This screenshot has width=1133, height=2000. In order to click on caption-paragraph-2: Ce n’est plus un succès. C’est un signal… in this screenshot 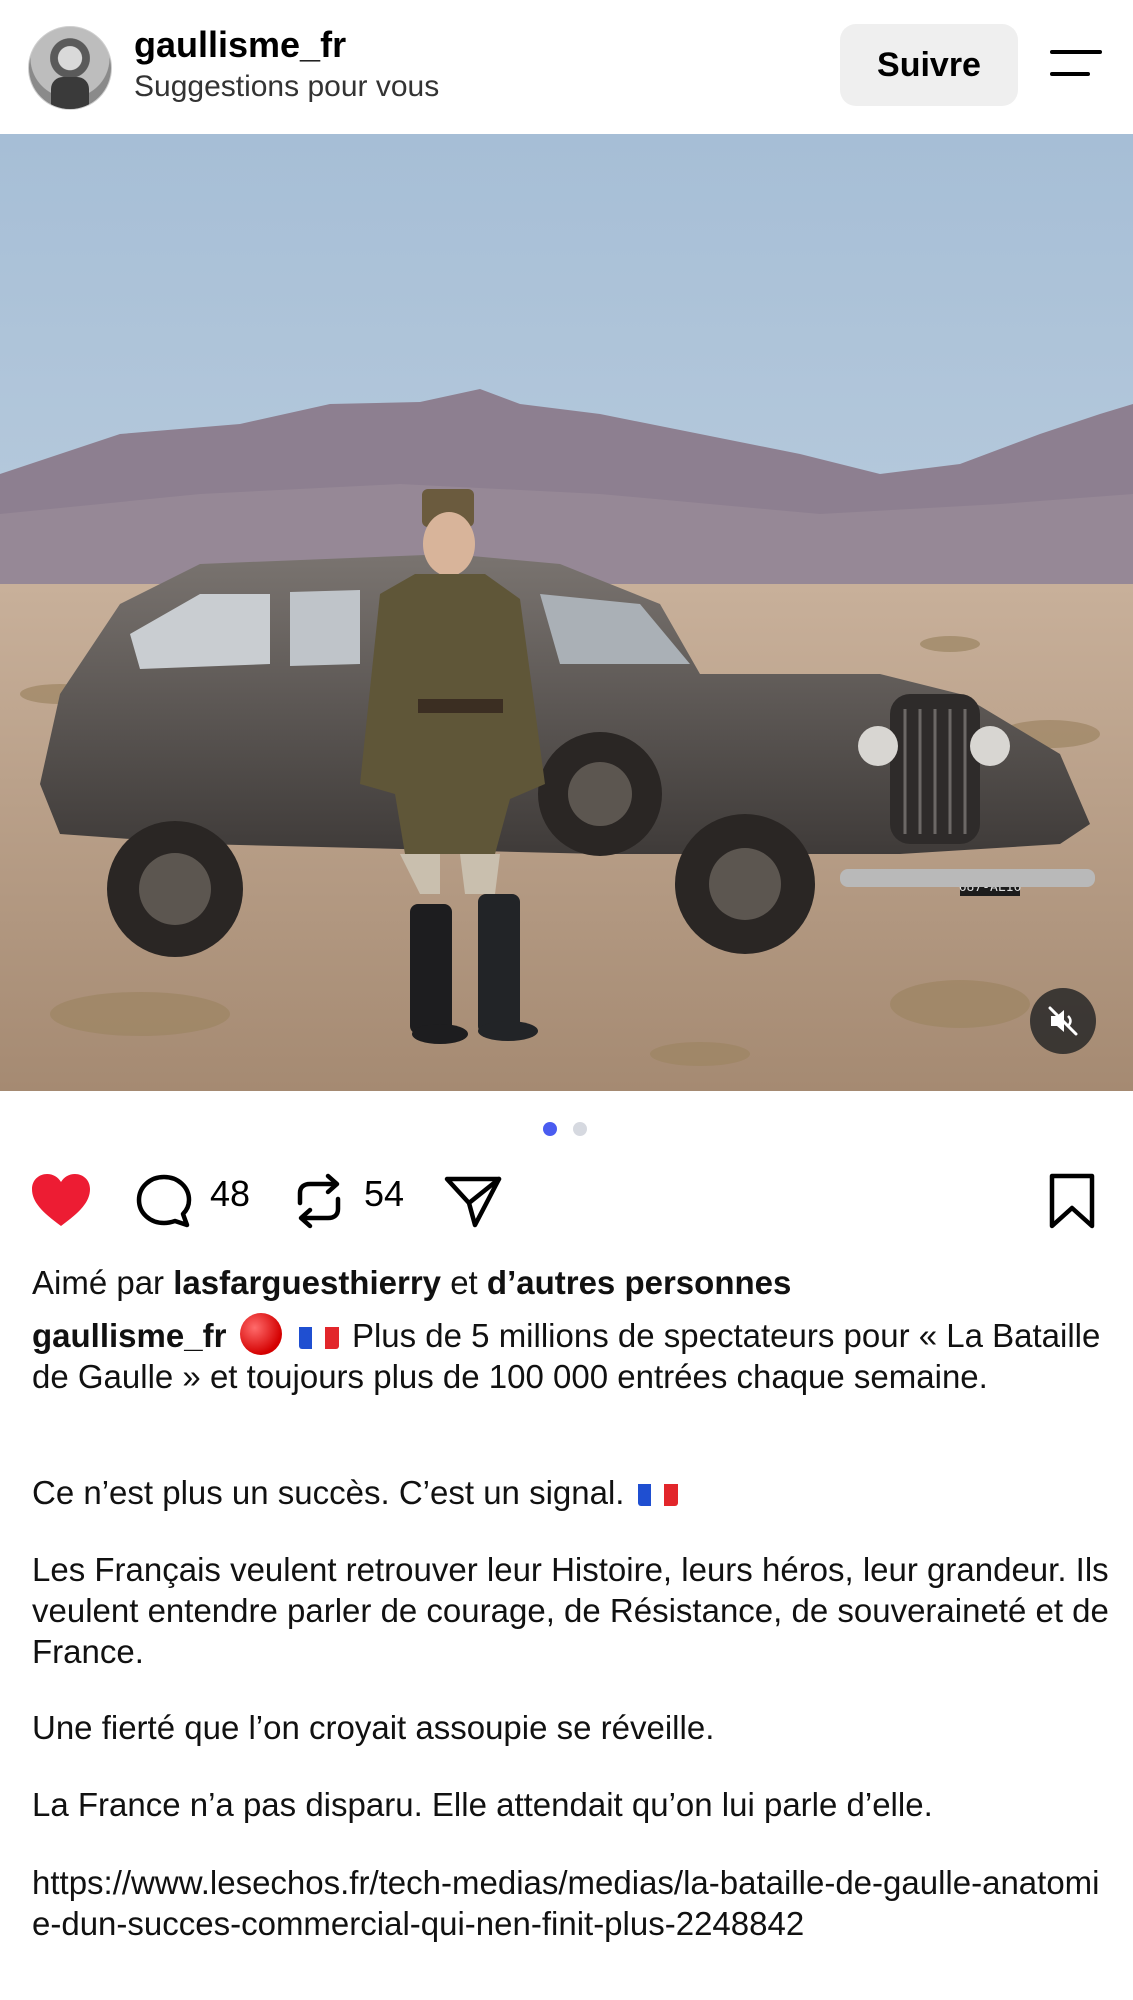, I will do `click(572, 1492)`.